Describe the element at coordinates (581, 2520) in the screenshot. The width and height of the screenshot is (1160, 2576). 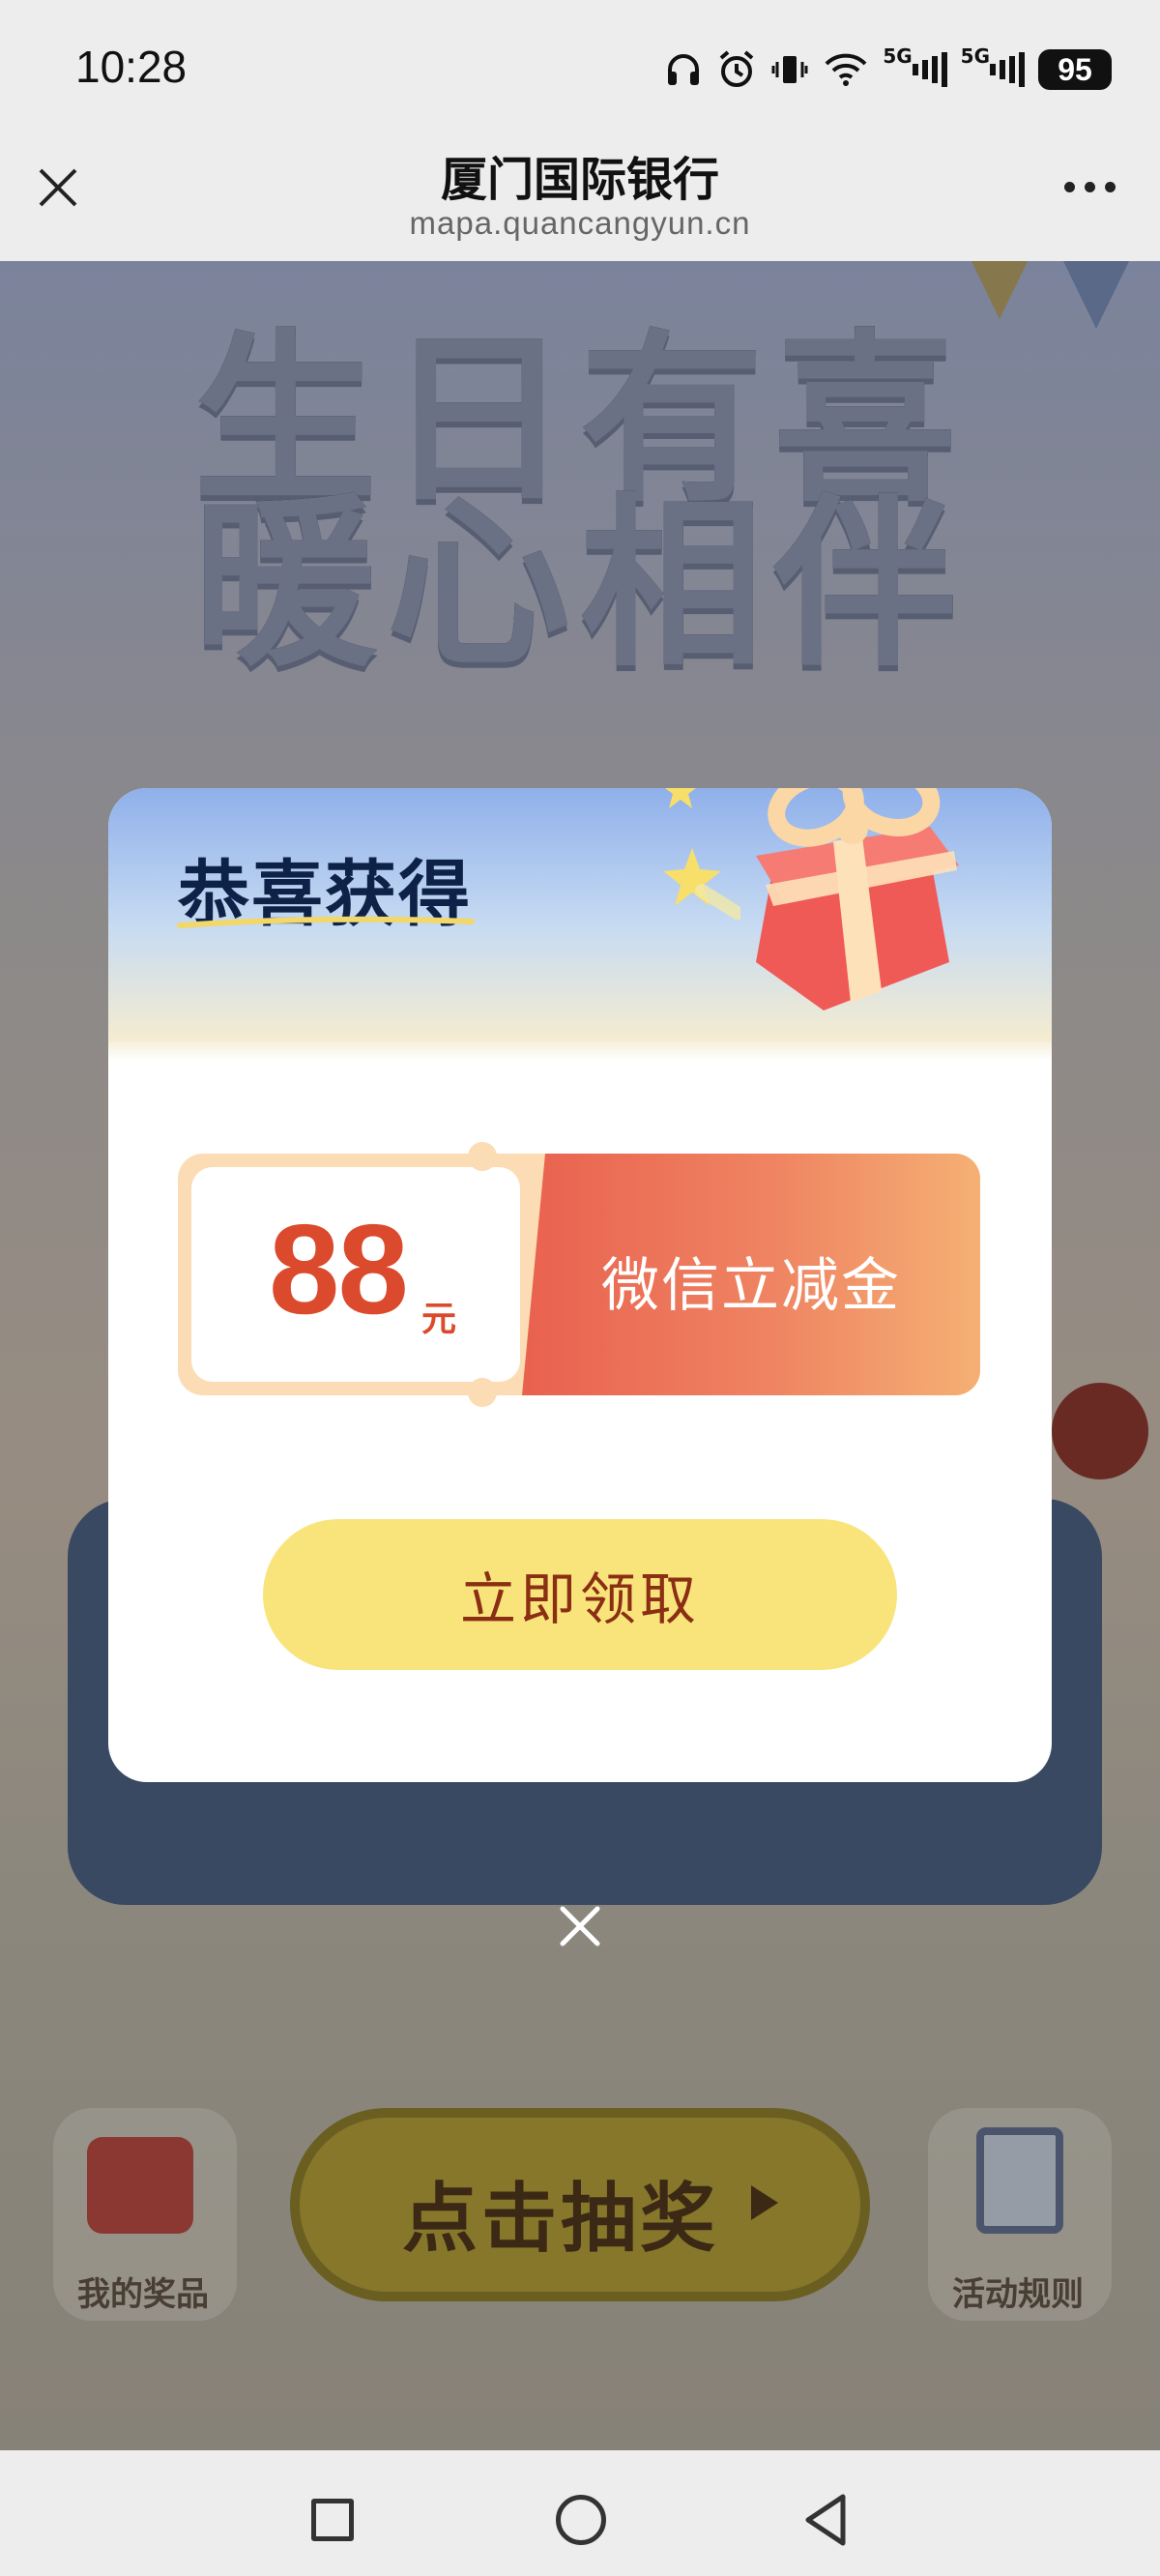
I see `home-icon` at that location.